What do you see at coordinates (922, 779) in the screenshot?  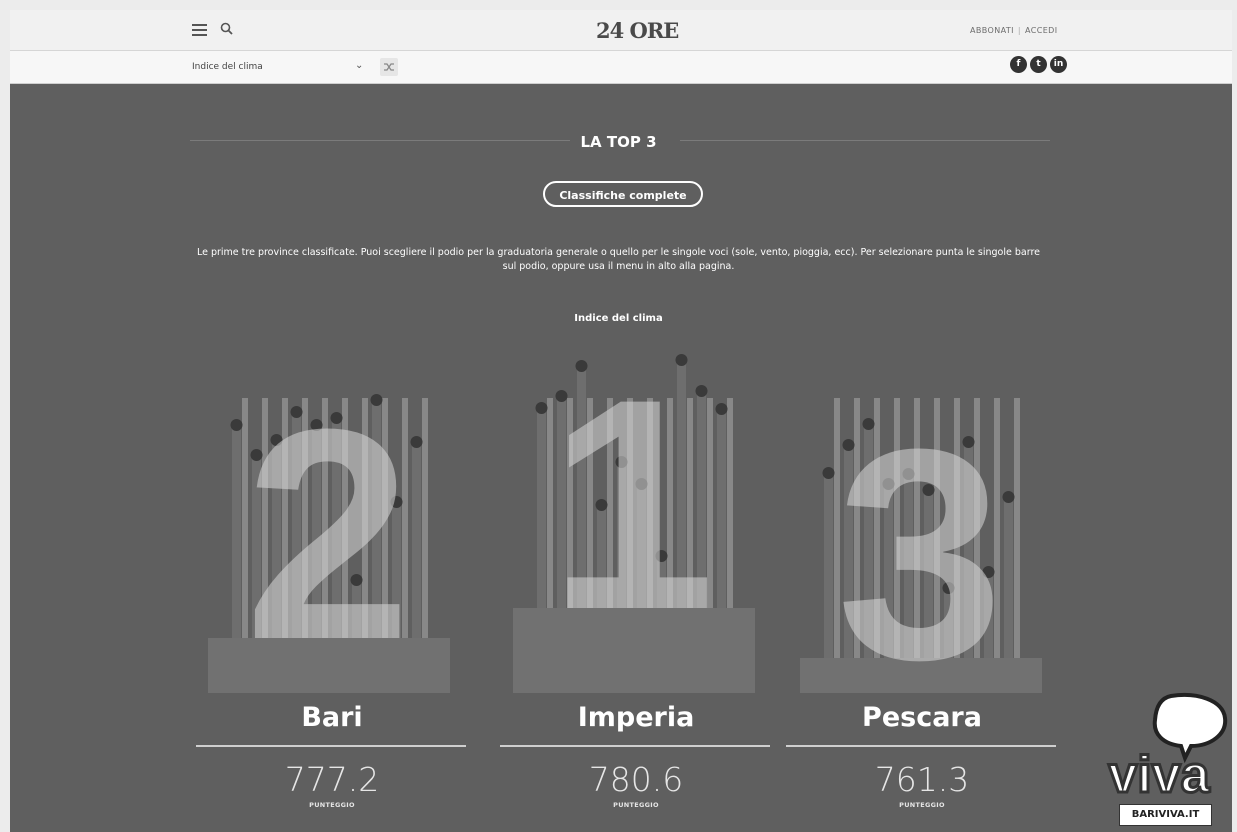 I see `score-value: 761.3` at bounding box center [922, 779].